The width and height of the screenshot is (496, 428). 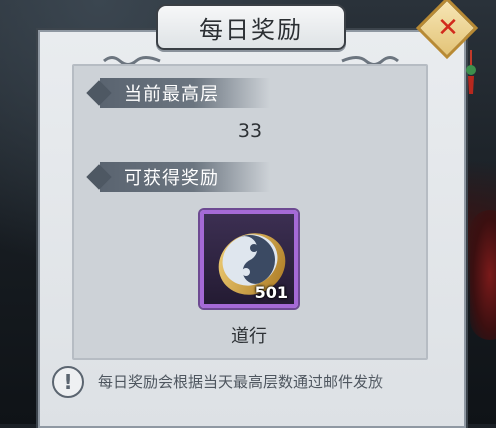 What do you see at coordinates (271, 292) in the screenshot?
I see `reward-item-count: 501` at bounding box center [271, 292].